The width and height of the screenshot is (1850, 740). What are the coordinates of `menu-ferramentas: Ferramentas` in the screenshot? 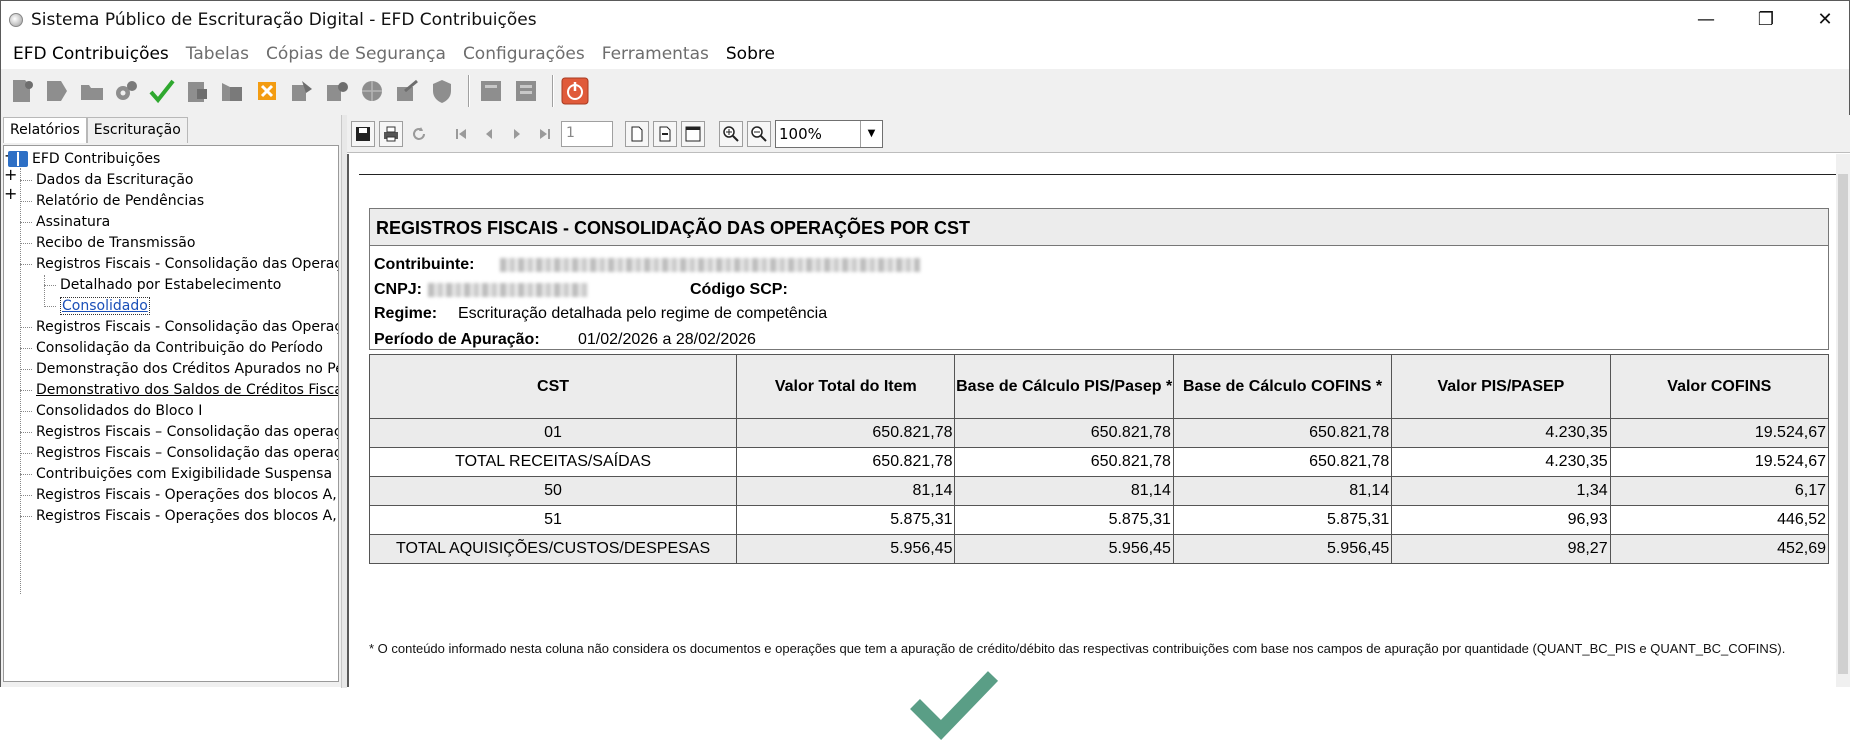 It's located at (655, 54).